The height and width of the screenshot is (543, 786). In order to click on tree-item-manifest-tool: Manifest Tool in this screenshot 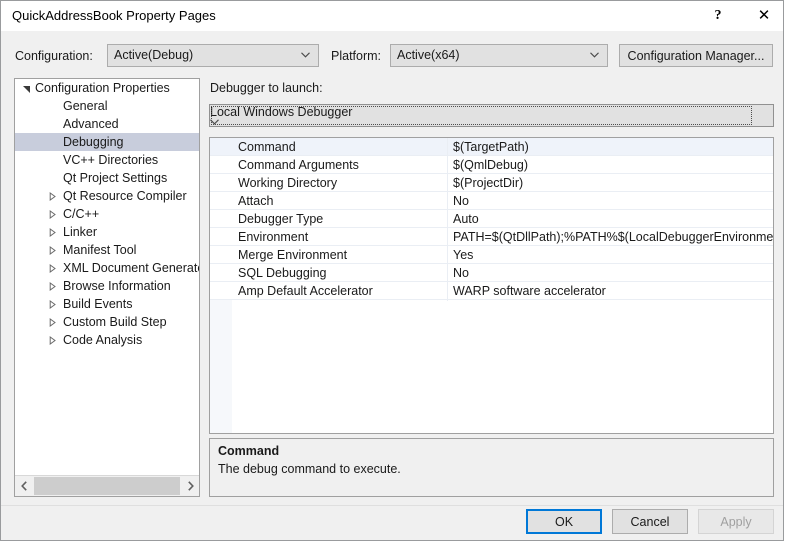, I will do `click(107, 250)`.